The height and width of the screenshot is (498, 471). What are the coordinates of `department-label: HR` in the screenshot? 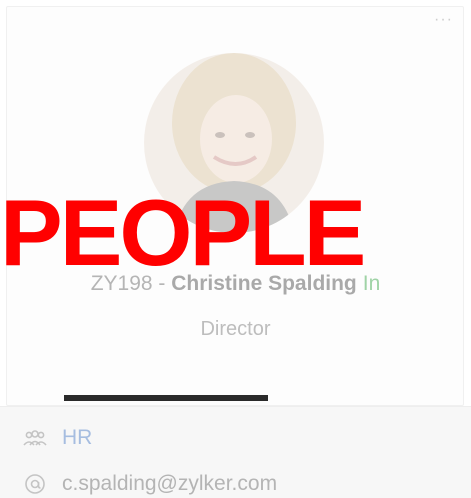 It's located at (77, 437).